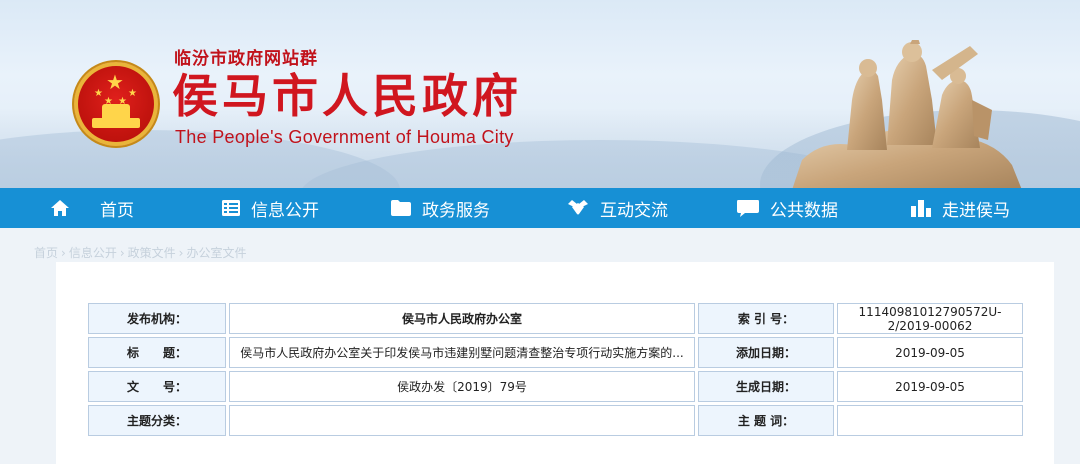 The image size is (1080, 464). Describe the element at coordinates (401, 208) in the screenshot. I see `folder-icon` at that location.